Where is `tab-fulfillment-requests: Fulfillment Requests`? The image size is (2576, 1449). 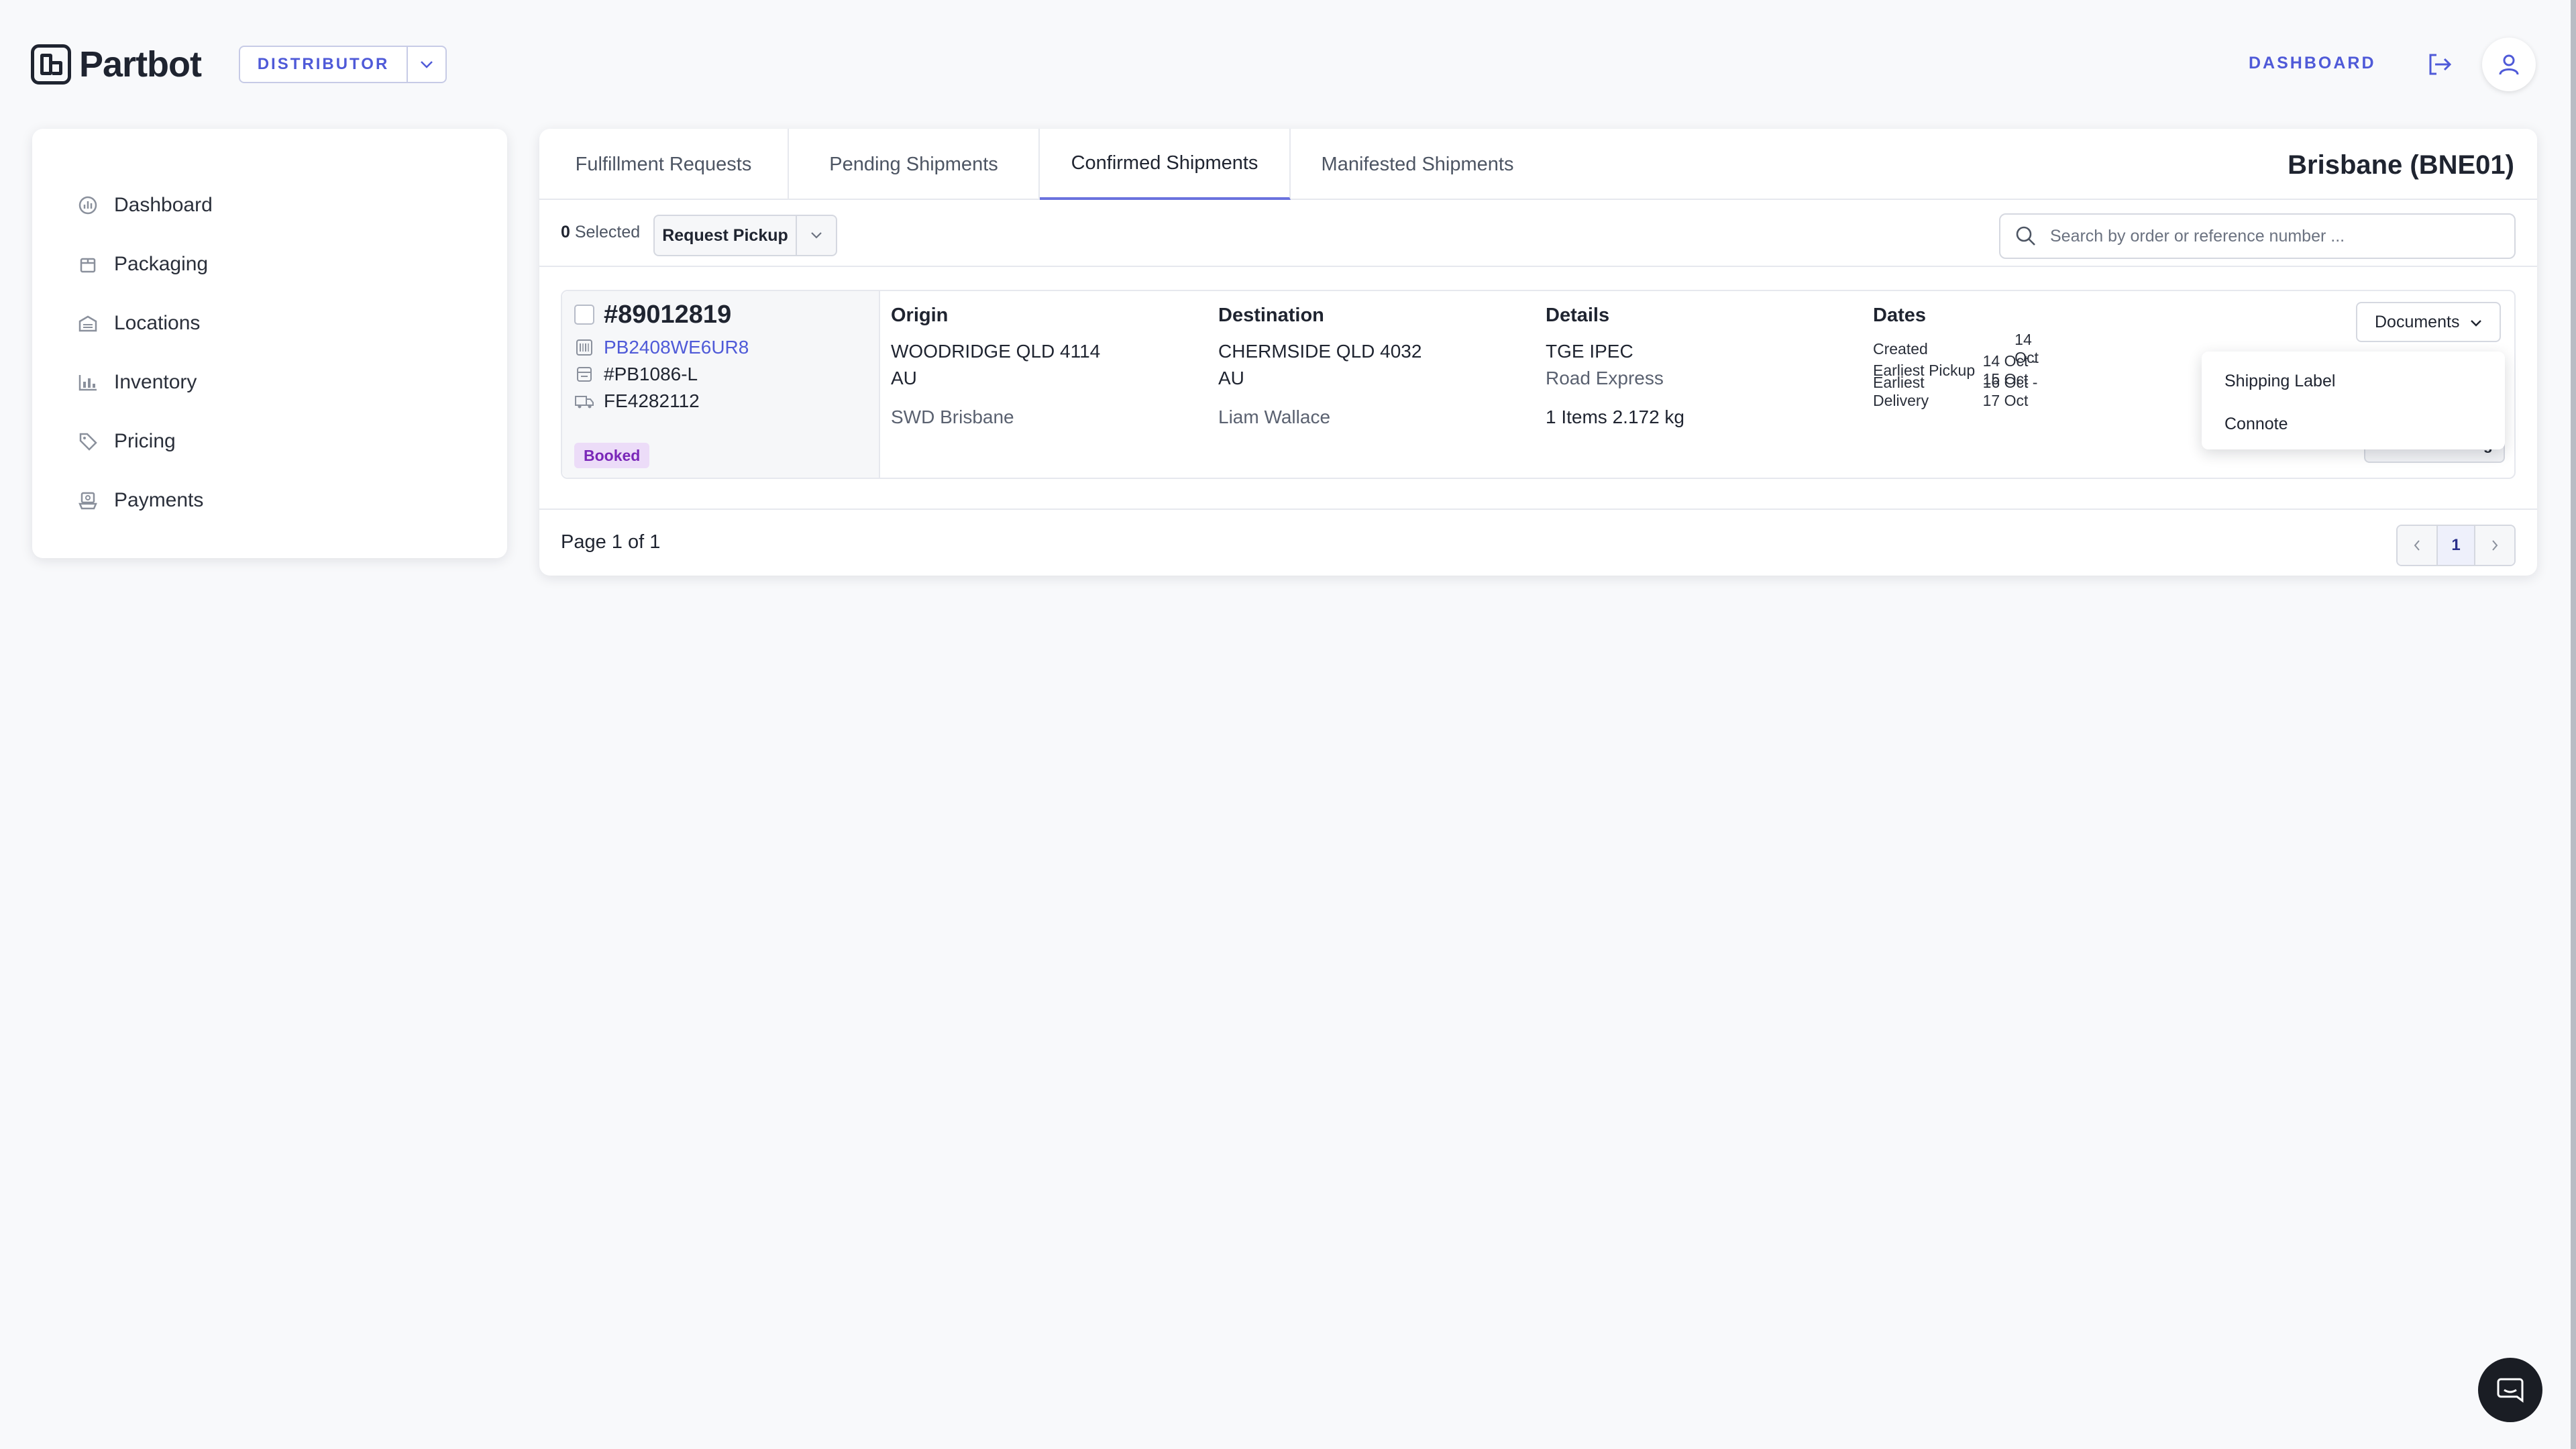 tab-fulfillment-requests: Fulfillment Requests is located at coordinates (664, 164).